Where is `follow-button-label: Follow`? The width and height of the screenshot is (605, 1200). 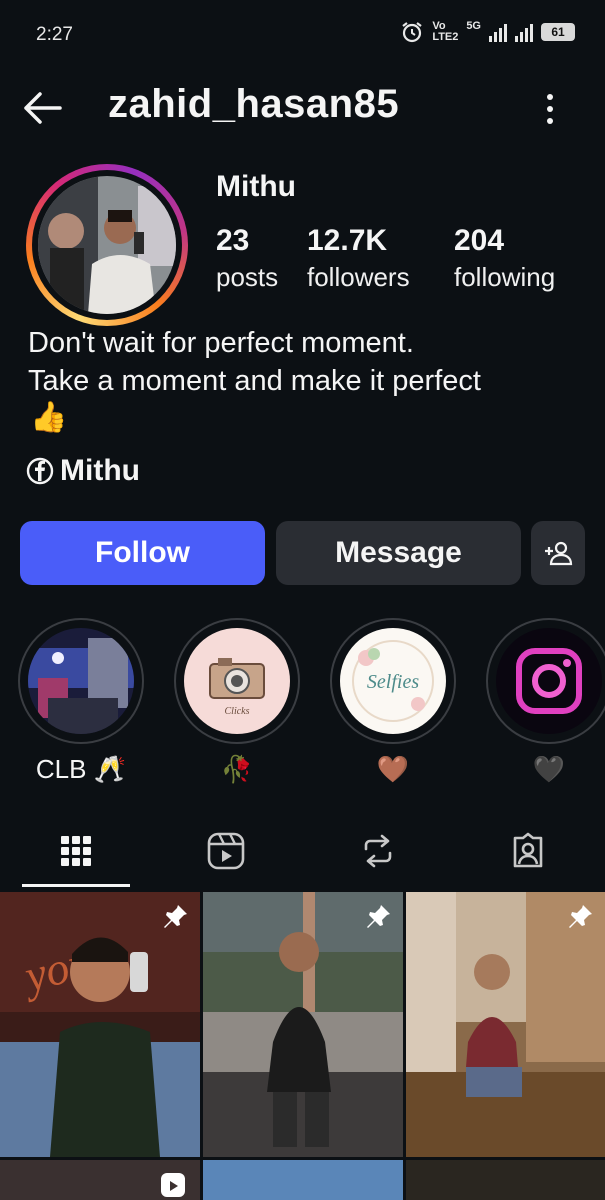 follow-button-label: Follow is located at coordinates (142, 552).